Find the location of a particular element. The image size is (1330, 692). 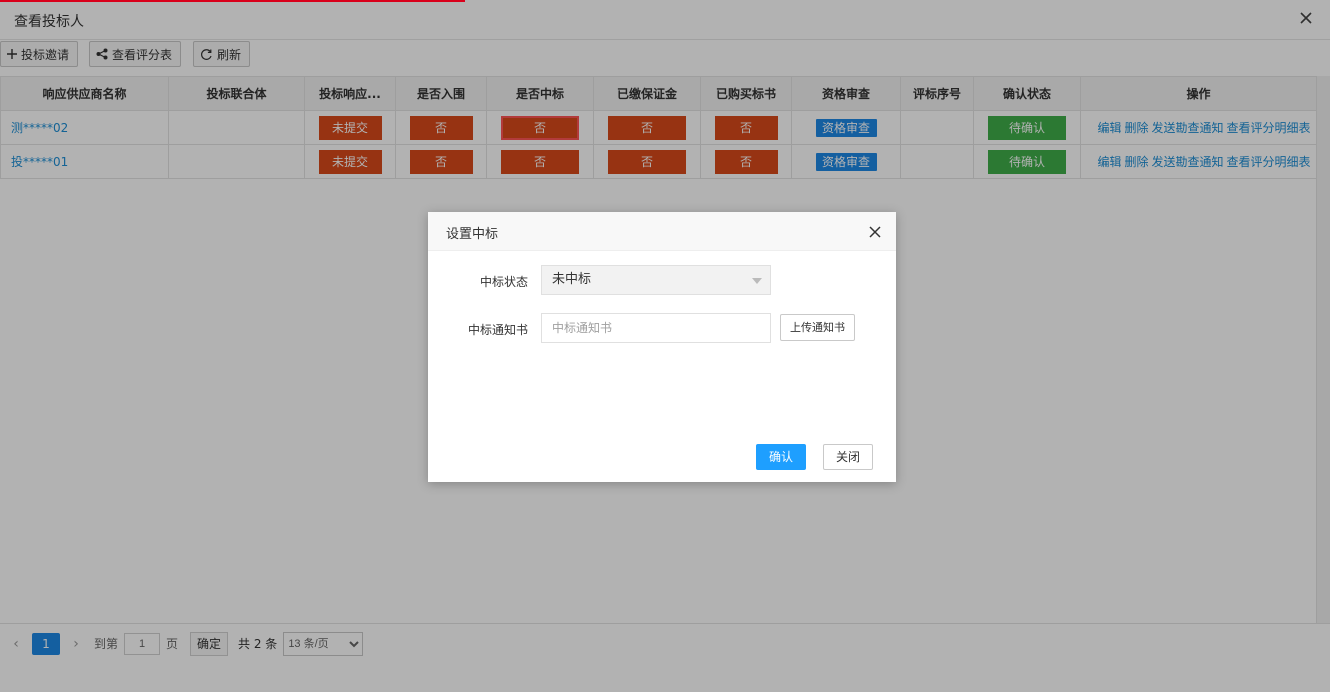

notice-label: 中标通知书 is located at coordinates (497, 330).